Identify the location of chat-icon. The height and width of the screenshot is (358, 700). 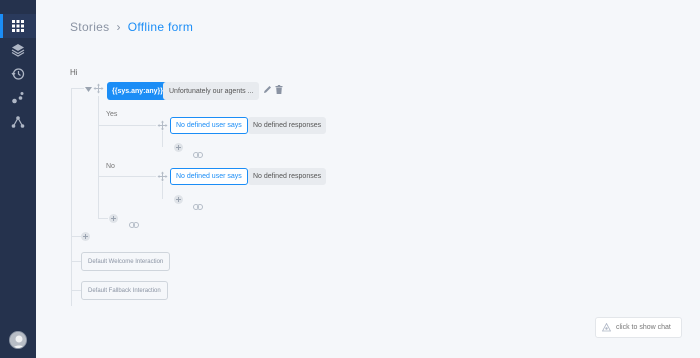
(606, 327).